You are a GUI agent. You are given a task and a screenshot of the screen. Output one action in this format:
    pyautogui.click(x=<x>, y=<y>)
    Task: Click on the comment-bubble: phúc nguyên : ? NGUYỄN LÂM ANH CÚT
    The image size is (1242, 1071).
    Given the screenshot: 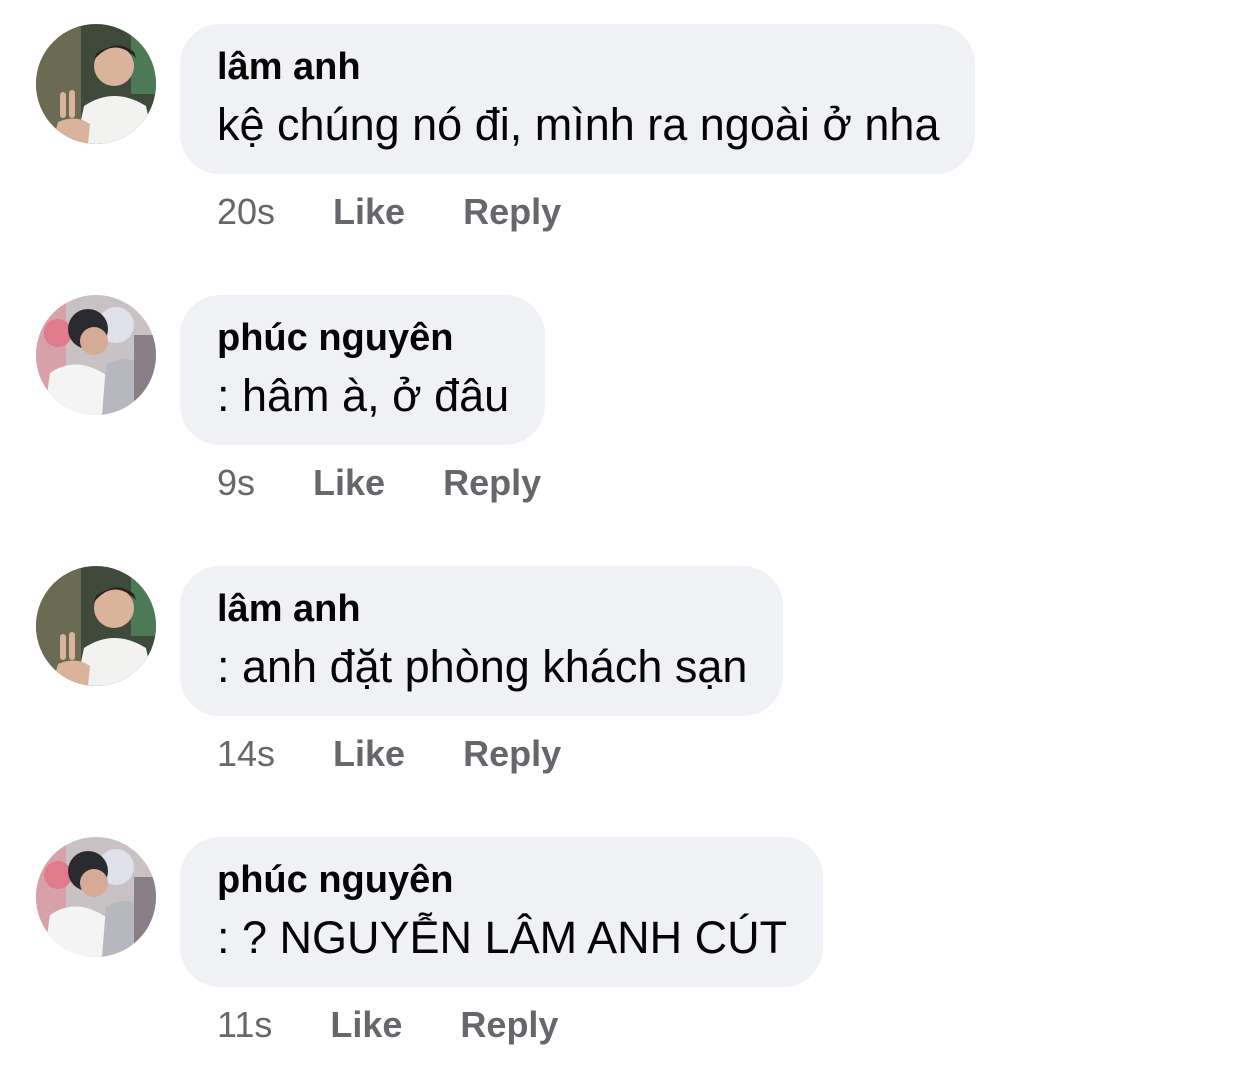 What is the action you would take?
    pyautogui.click(x=502, y=912)
    